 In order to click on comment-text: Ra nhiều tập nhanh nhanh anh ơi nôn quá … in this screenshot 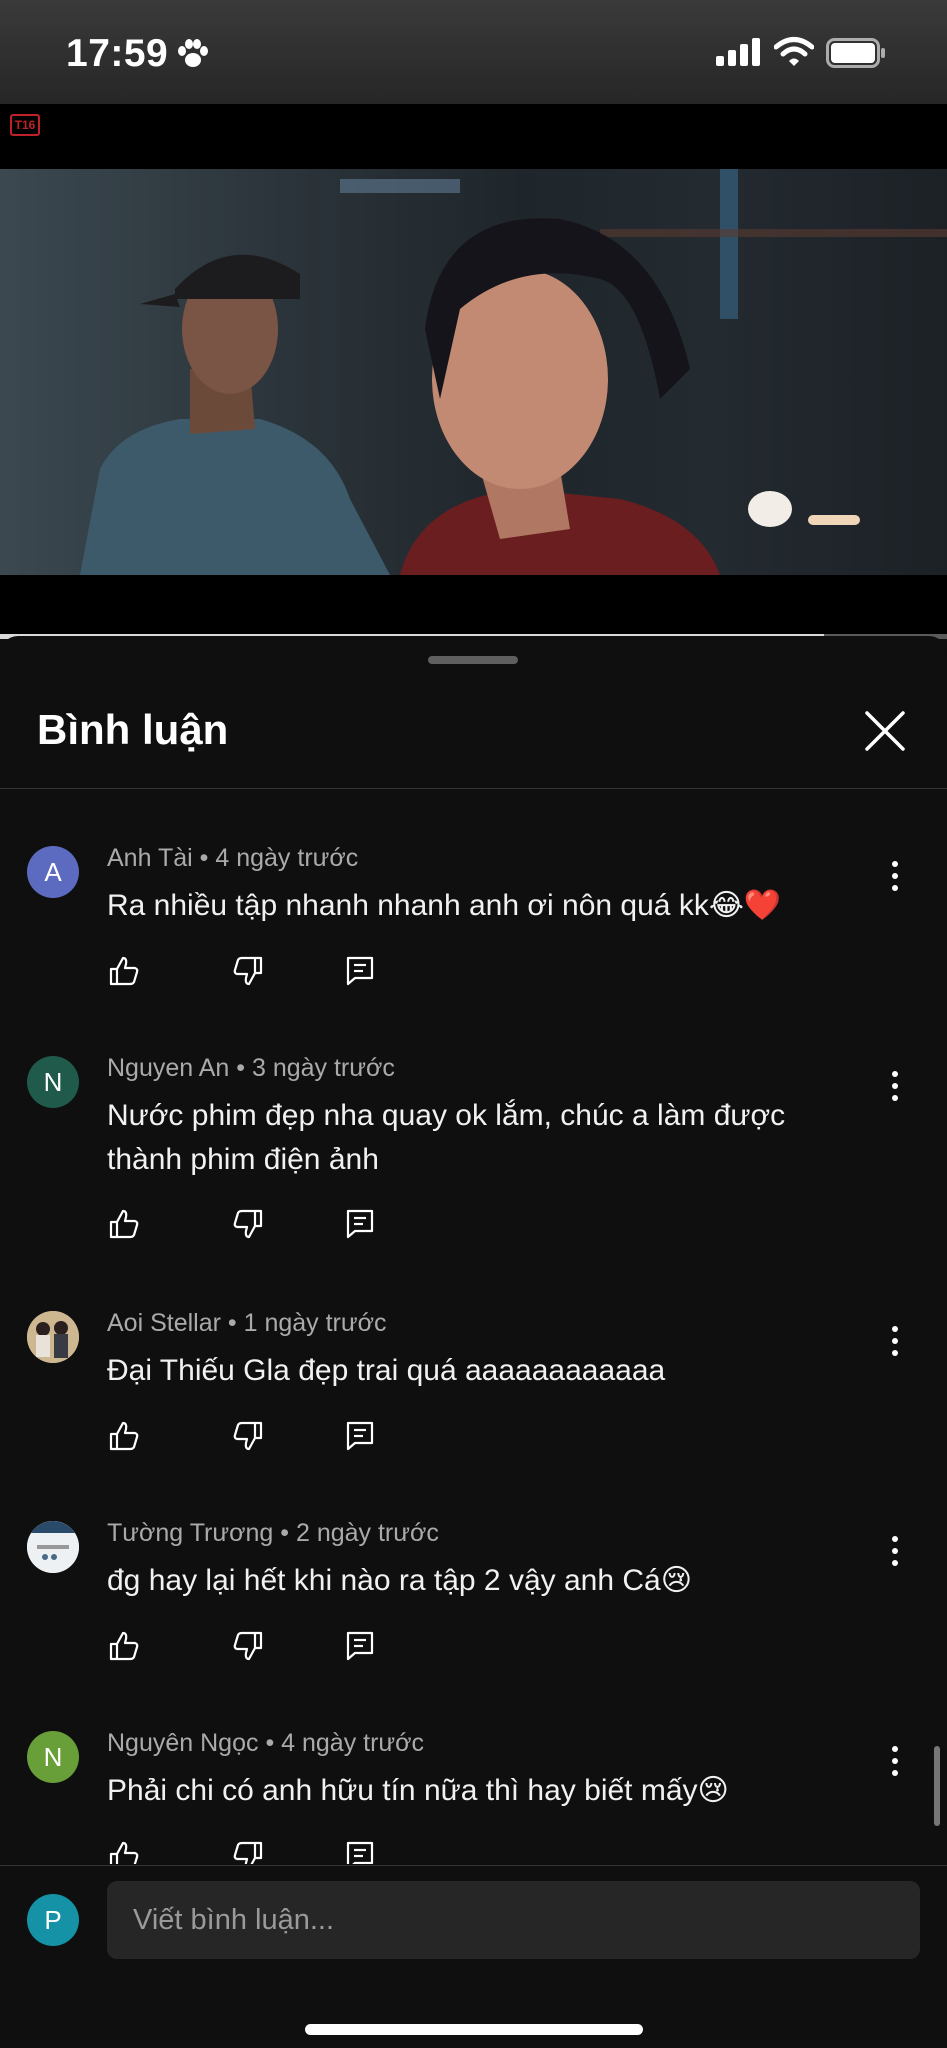, I will do `click(444, 905)`.